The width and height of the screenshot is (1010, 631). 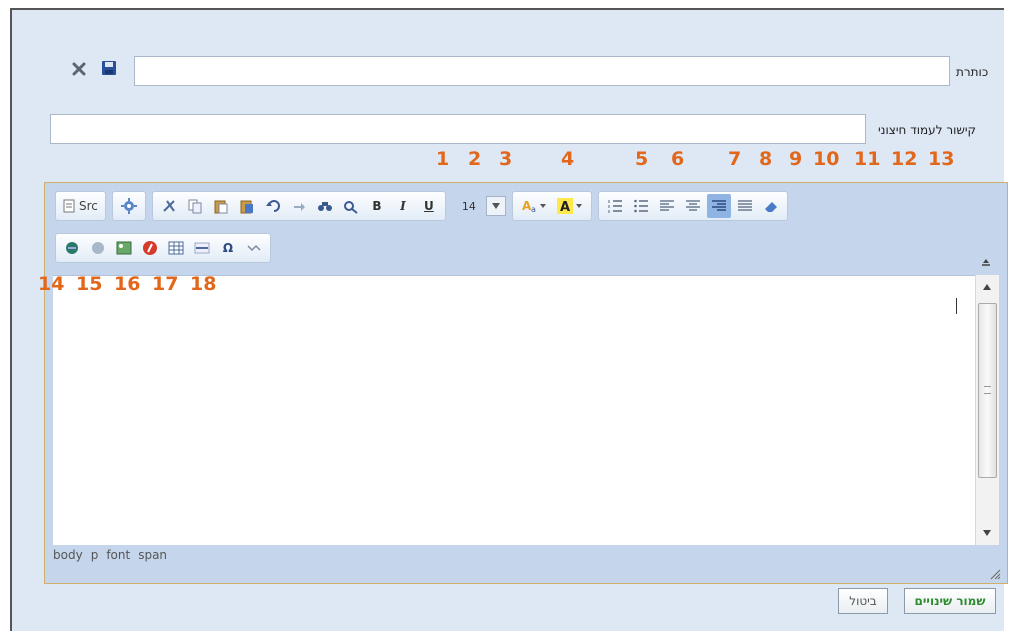 I want to click on gear-icon, so click(x=128, y=206).